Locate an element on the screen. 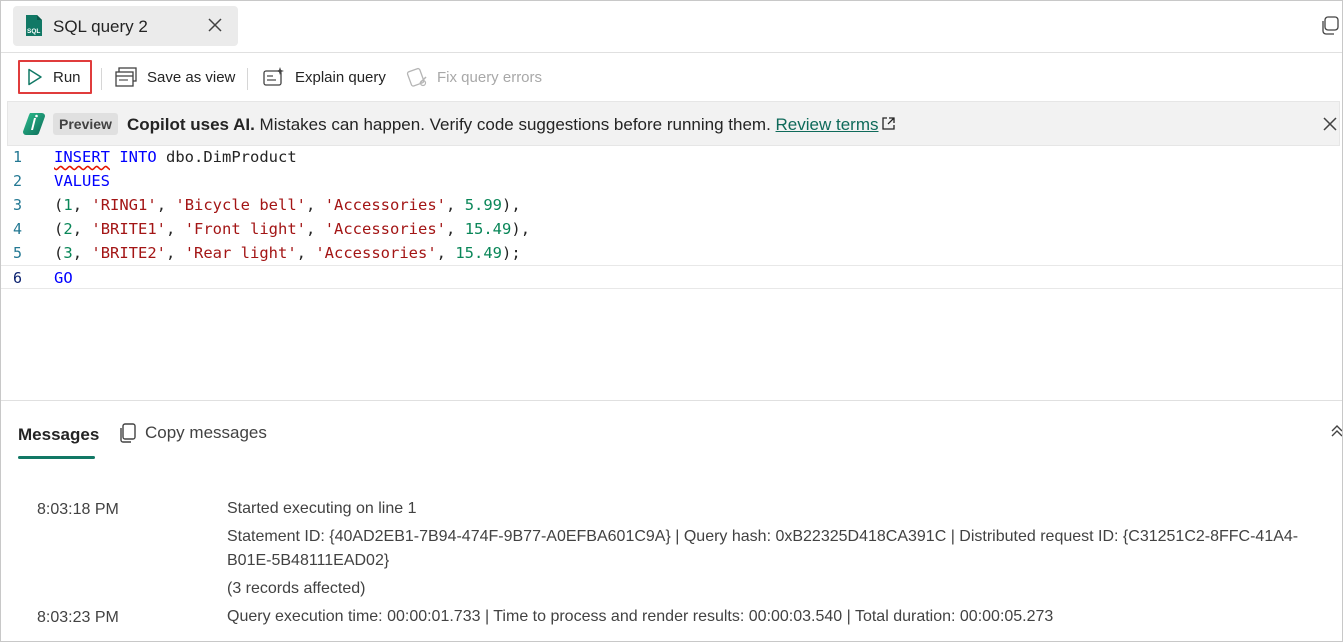 The width and height of the screenshot is (1343, 642). results-tabs: Messages Copy messages is located at coordinates (671, 436).